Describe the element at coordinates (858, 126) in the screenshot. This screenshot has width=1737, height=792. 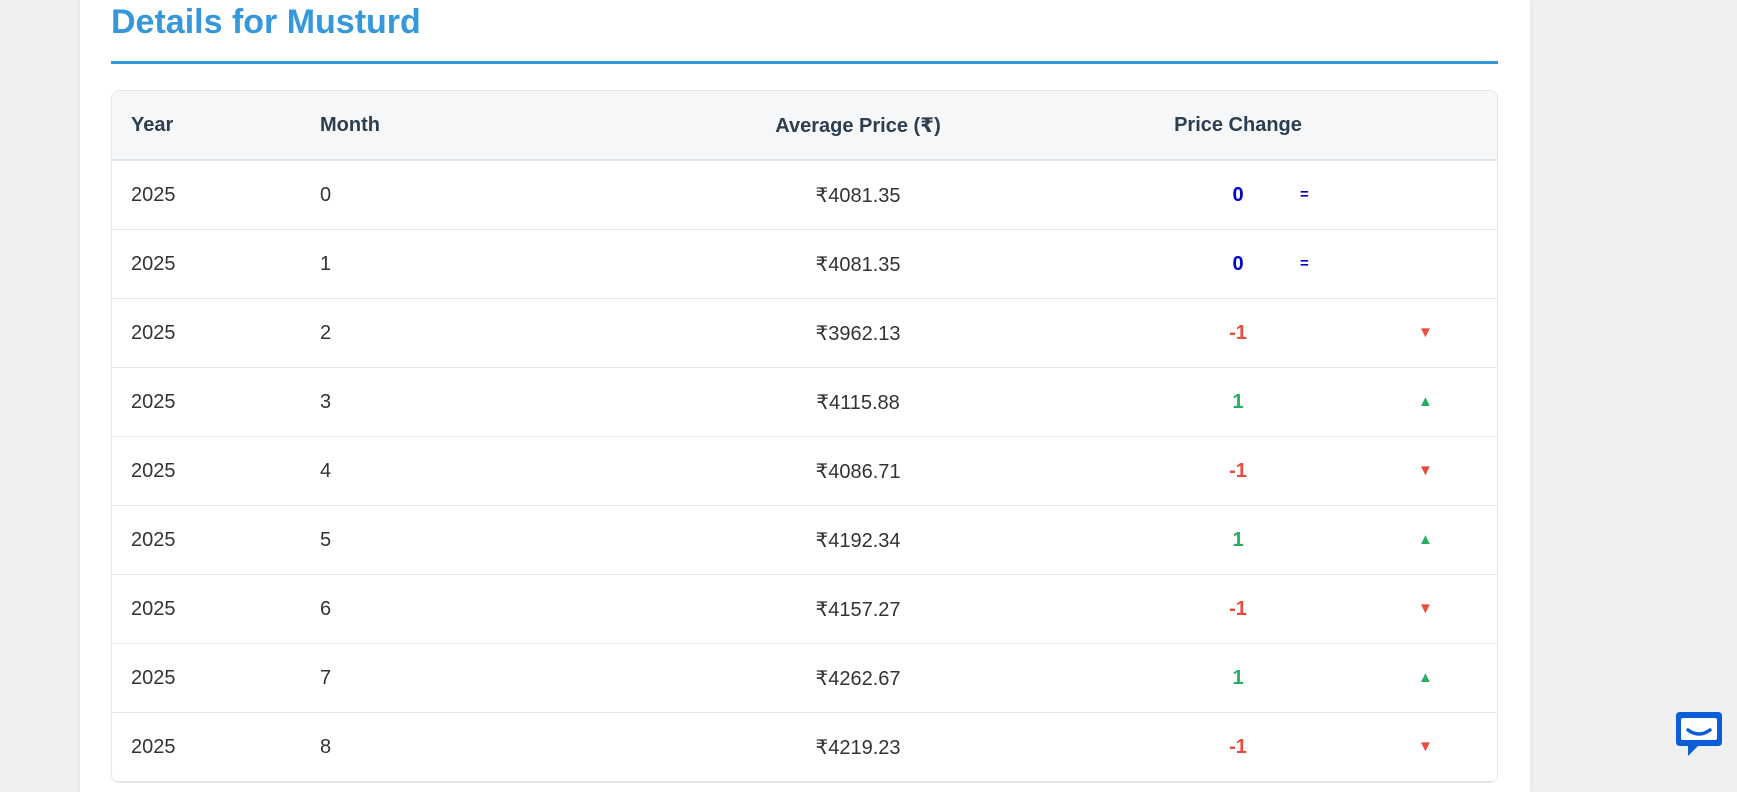
I see `header-average-price: Average Price (₹)` at that location.